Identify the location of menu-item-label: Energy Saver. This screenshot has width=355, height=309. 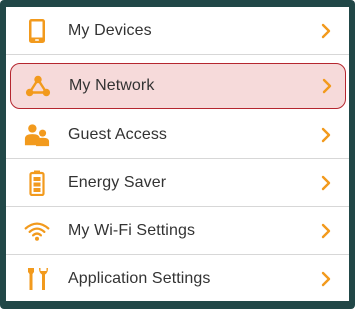
(117, 182).